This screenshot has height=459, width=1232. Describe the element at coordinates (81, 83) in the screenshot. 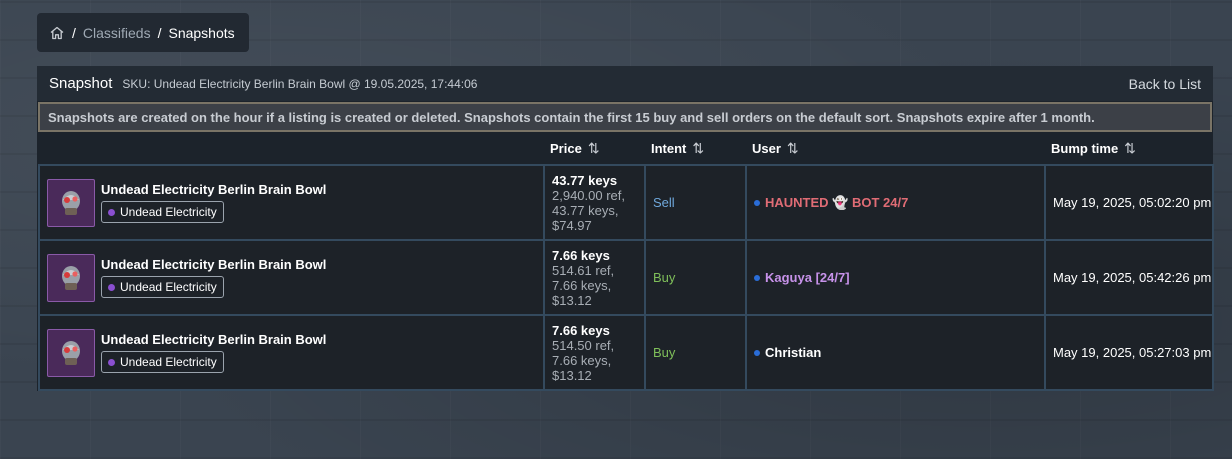

I see `panel-title: Snapshot` at that location.